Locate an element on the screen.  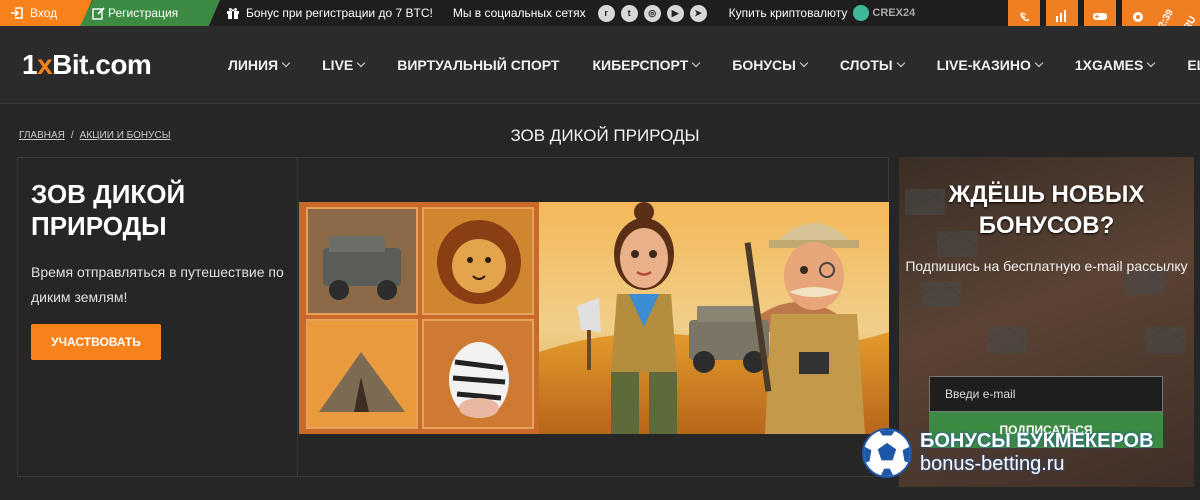
nav-label: 1XGAMES is located at coordinates (1109, 65).